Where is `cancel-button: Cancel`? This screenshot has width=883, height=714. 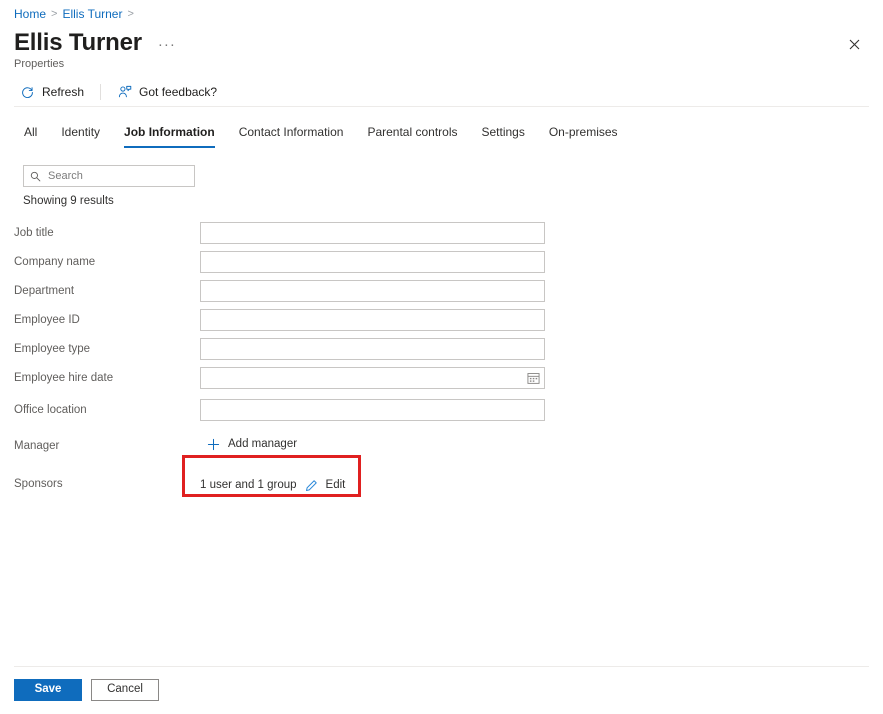
cancel-button: Cancel is located at coordinates (125, 690).